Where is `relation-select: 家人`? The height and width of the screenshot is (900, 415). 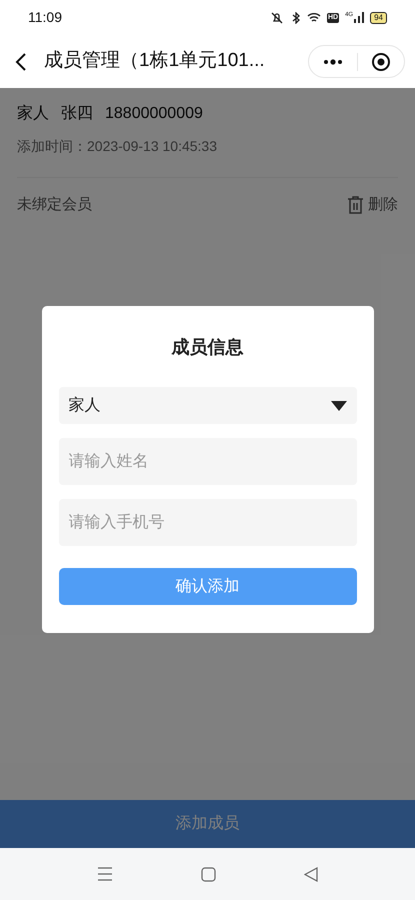 relation-select: 家人 is located at coordinates (207, 405).